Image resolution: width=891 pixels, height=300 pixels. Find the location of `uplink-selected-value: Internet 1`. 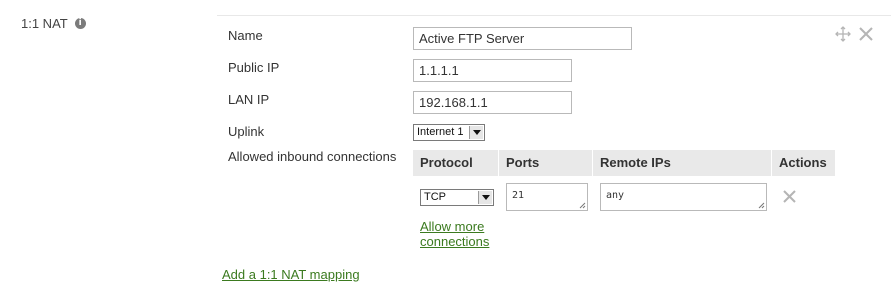

uplink-selected-value: Internet 1 is located at coordinates (440, 132).